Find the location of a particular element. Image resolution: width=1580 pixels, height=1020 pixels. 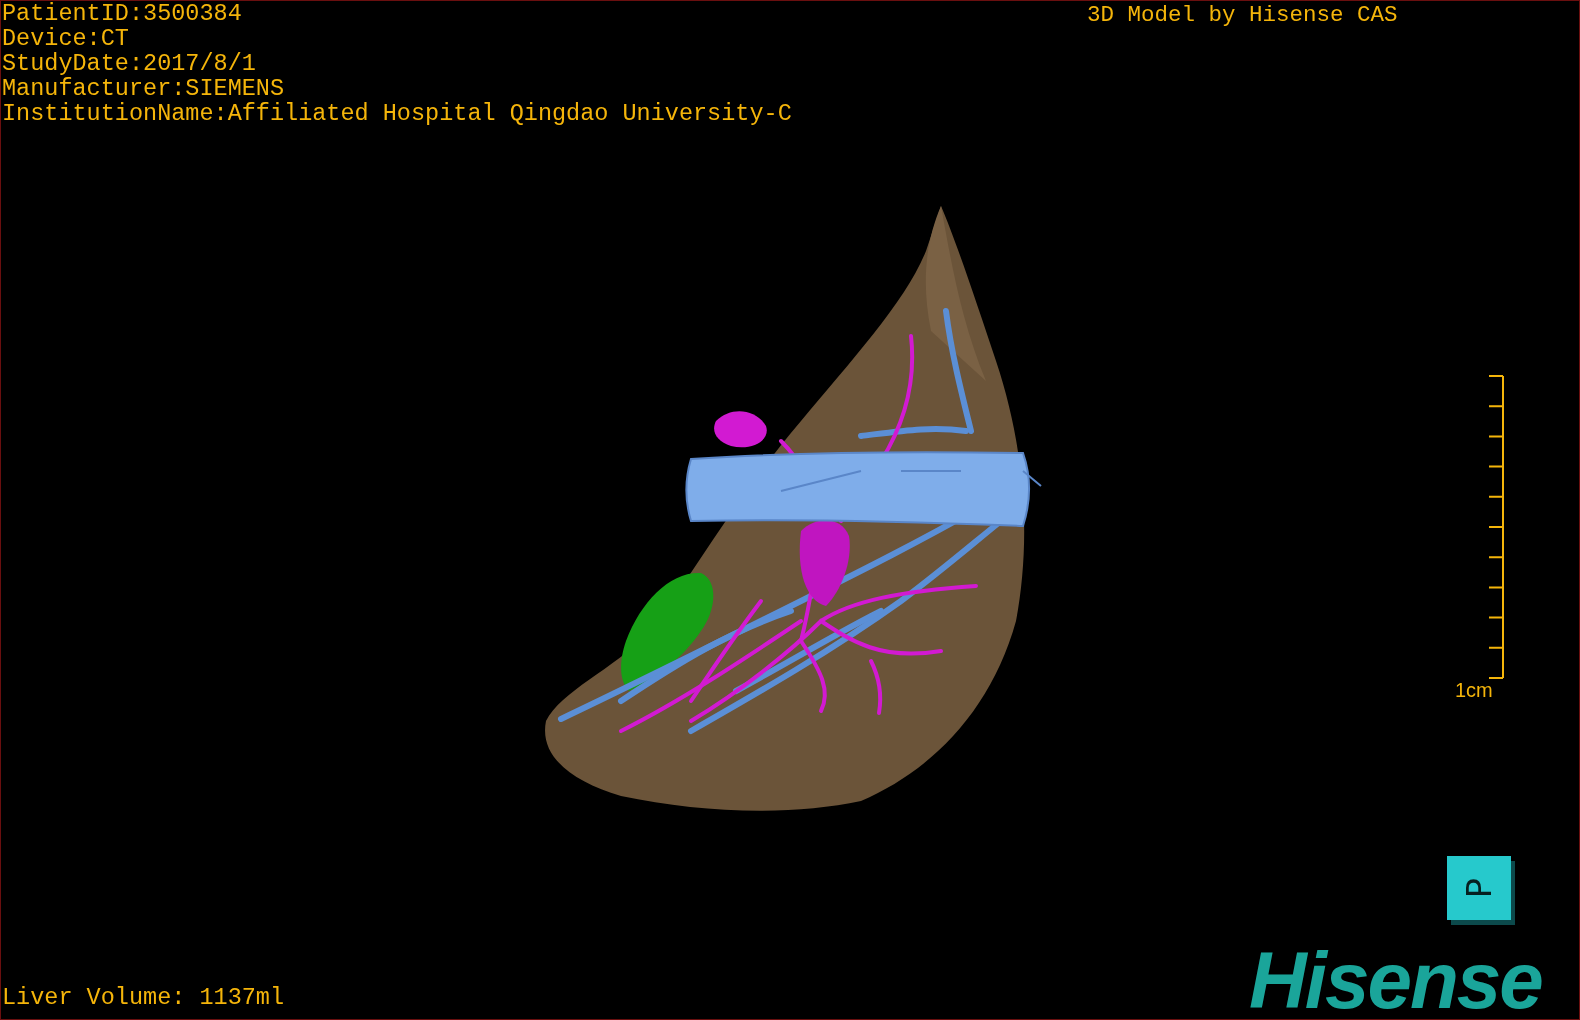

study-info-text: Manufacturer:SIEMENS is located at coordinates (143, 88).